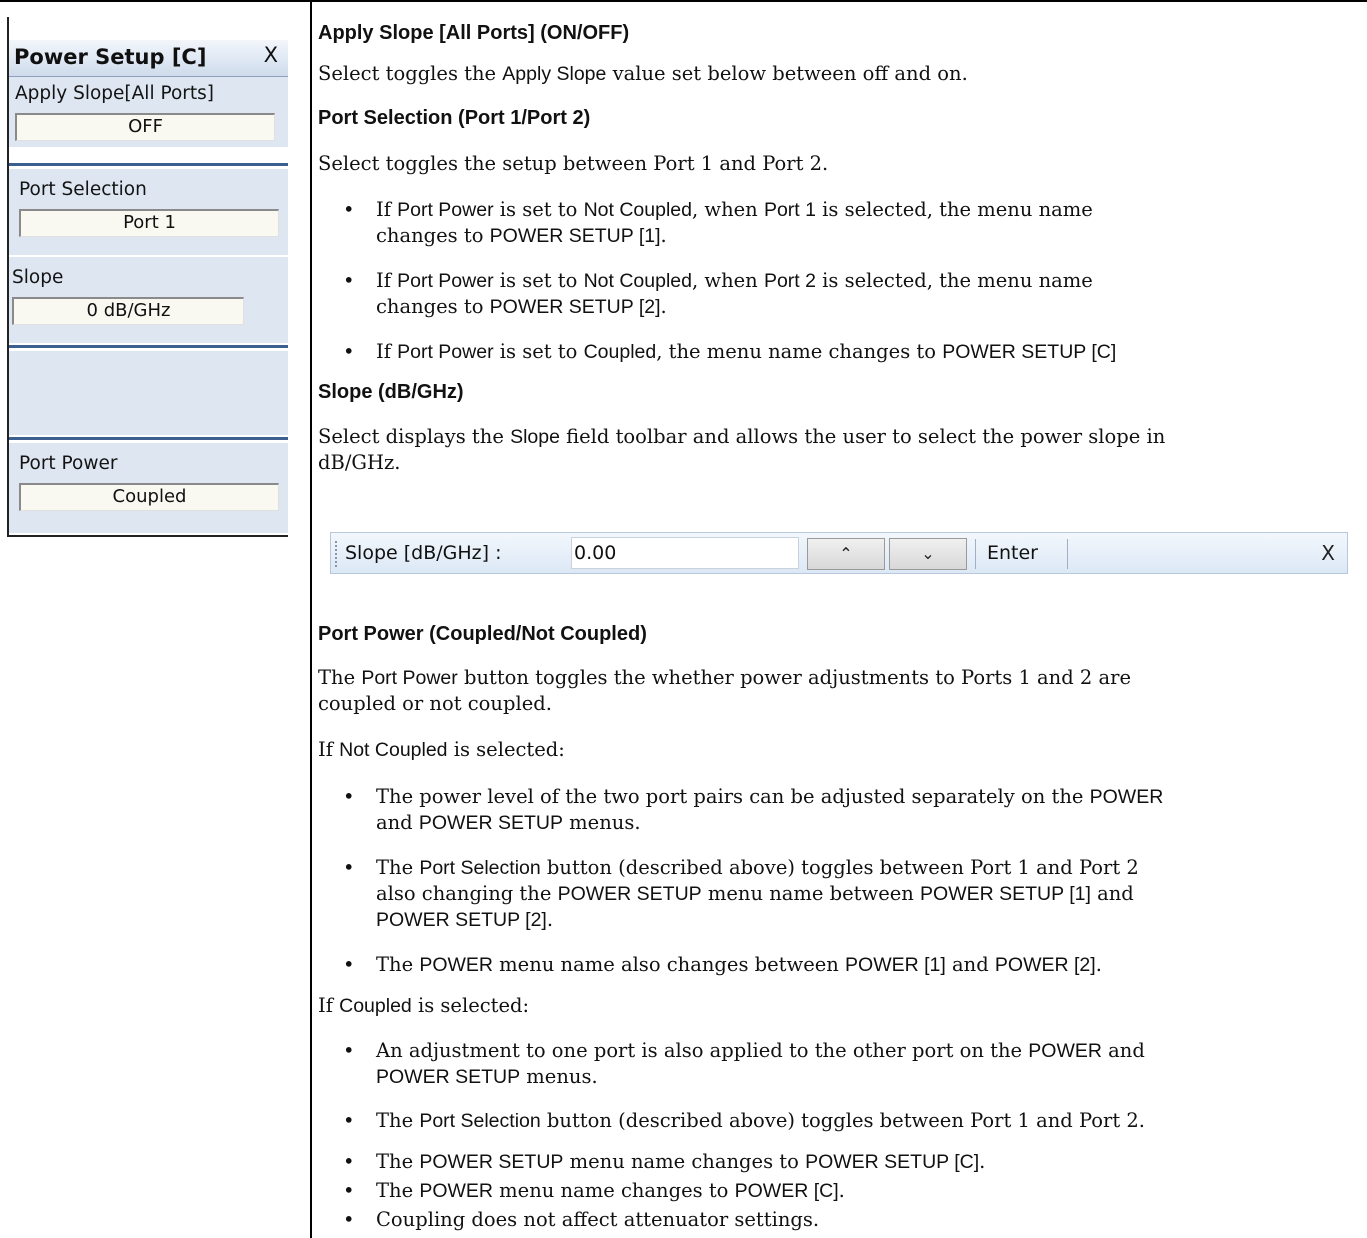 This screenshot has height=1238, width=1367. I want to click on port-power-value: Coupled, so click(149, 497).